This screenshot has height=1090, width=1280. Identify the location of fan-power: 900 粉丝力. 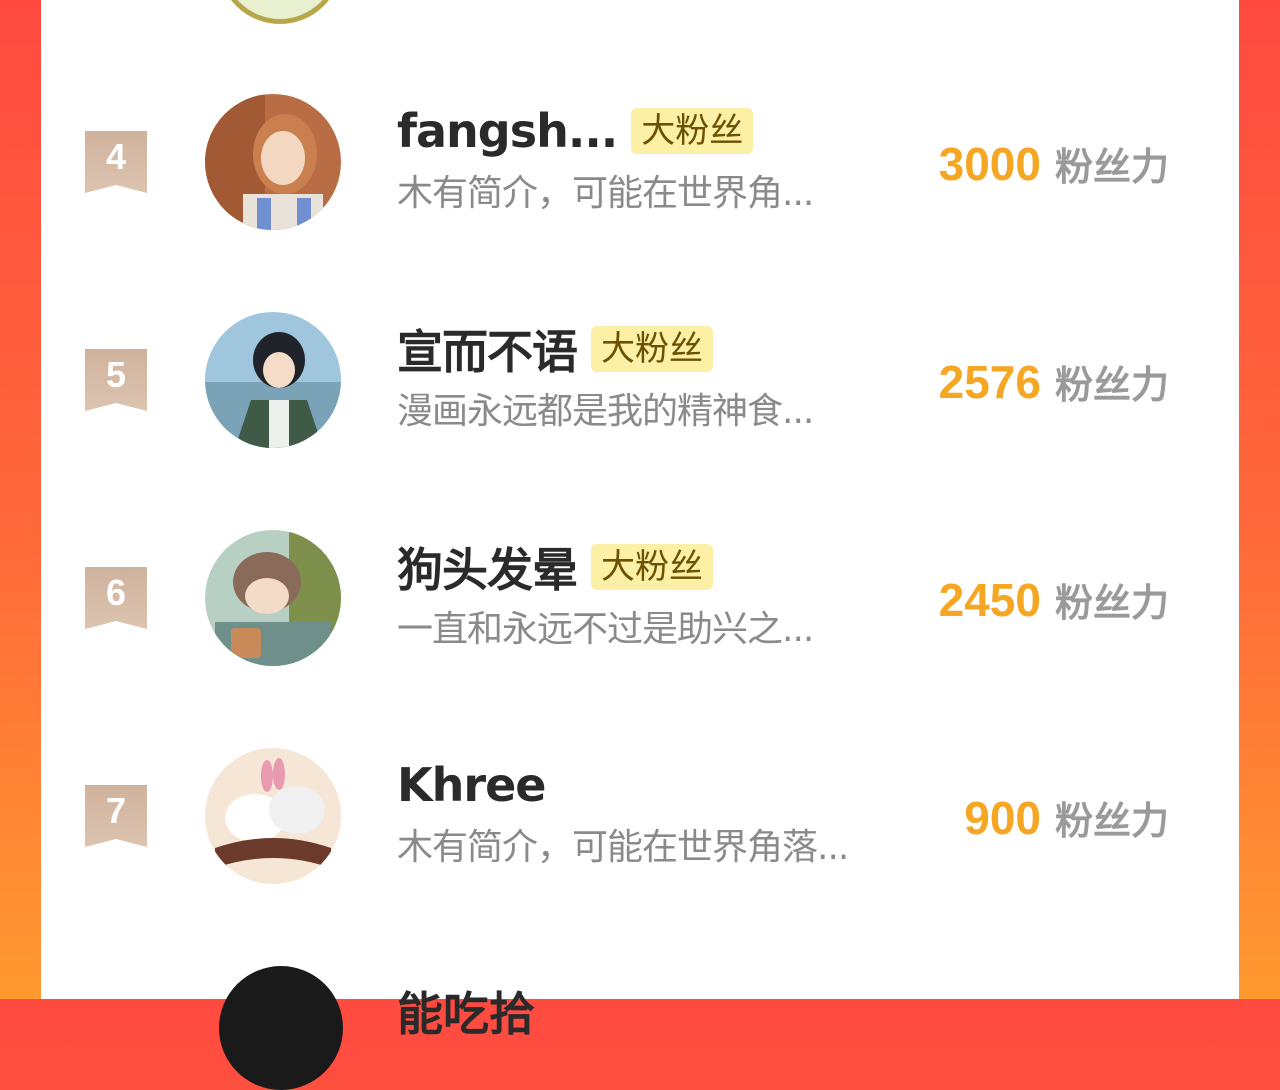
(1066, 817).